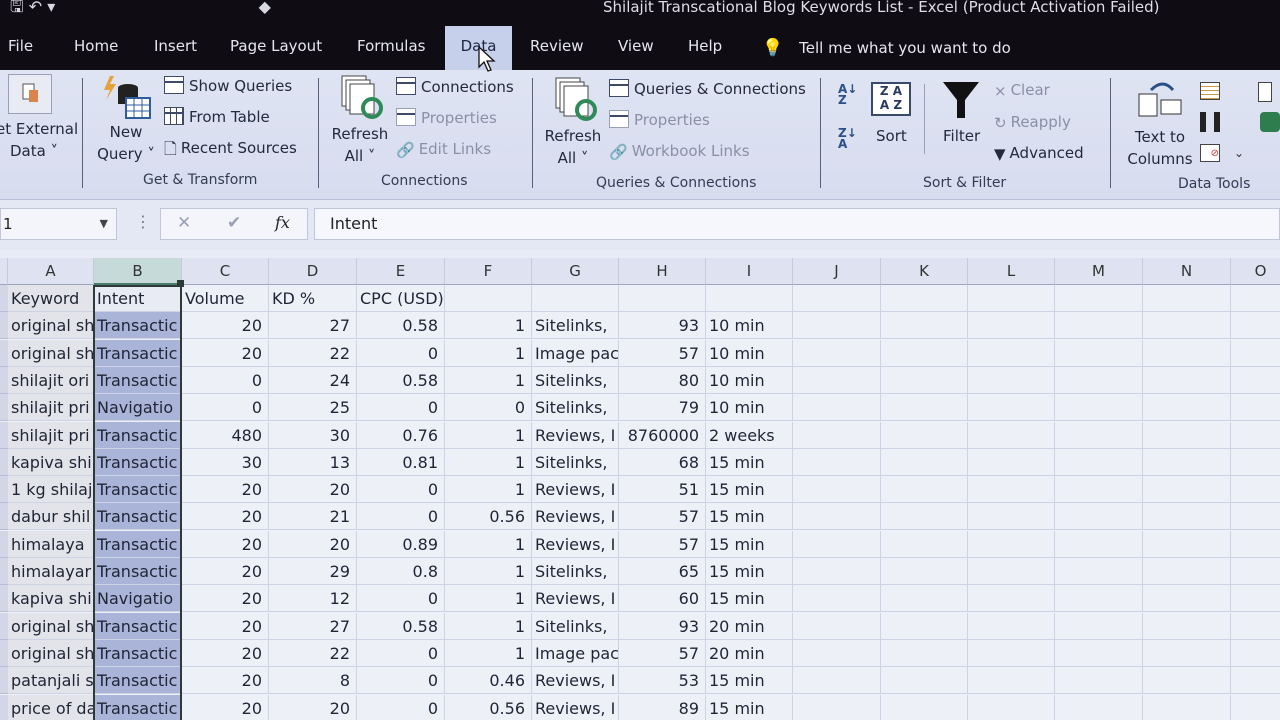 Image resolution: width=1280 pixels, height=720 pixels. I want to click on cell-a: original sh, so click(51, 353).